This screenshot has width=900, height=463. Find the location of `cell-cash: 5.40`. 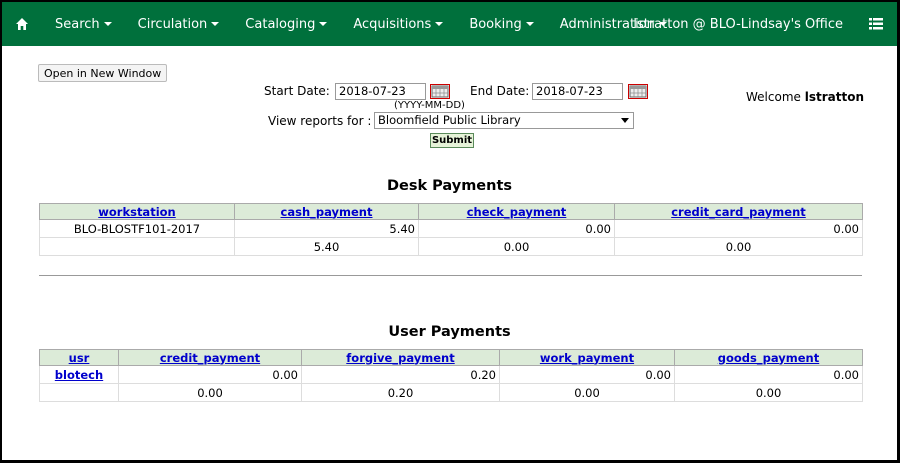

cell-cash: 5.40 is located at coordinates (326, 228).